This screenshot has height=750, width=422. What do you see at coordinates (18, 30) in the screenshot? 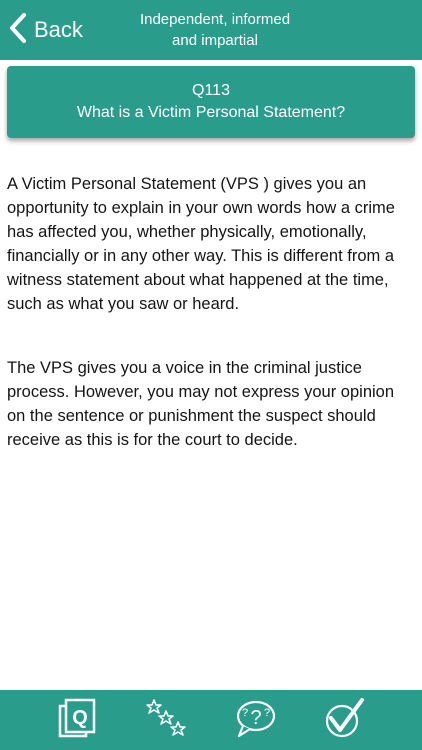
I see `chevron-left-icon` at bounding box center [18, 30].